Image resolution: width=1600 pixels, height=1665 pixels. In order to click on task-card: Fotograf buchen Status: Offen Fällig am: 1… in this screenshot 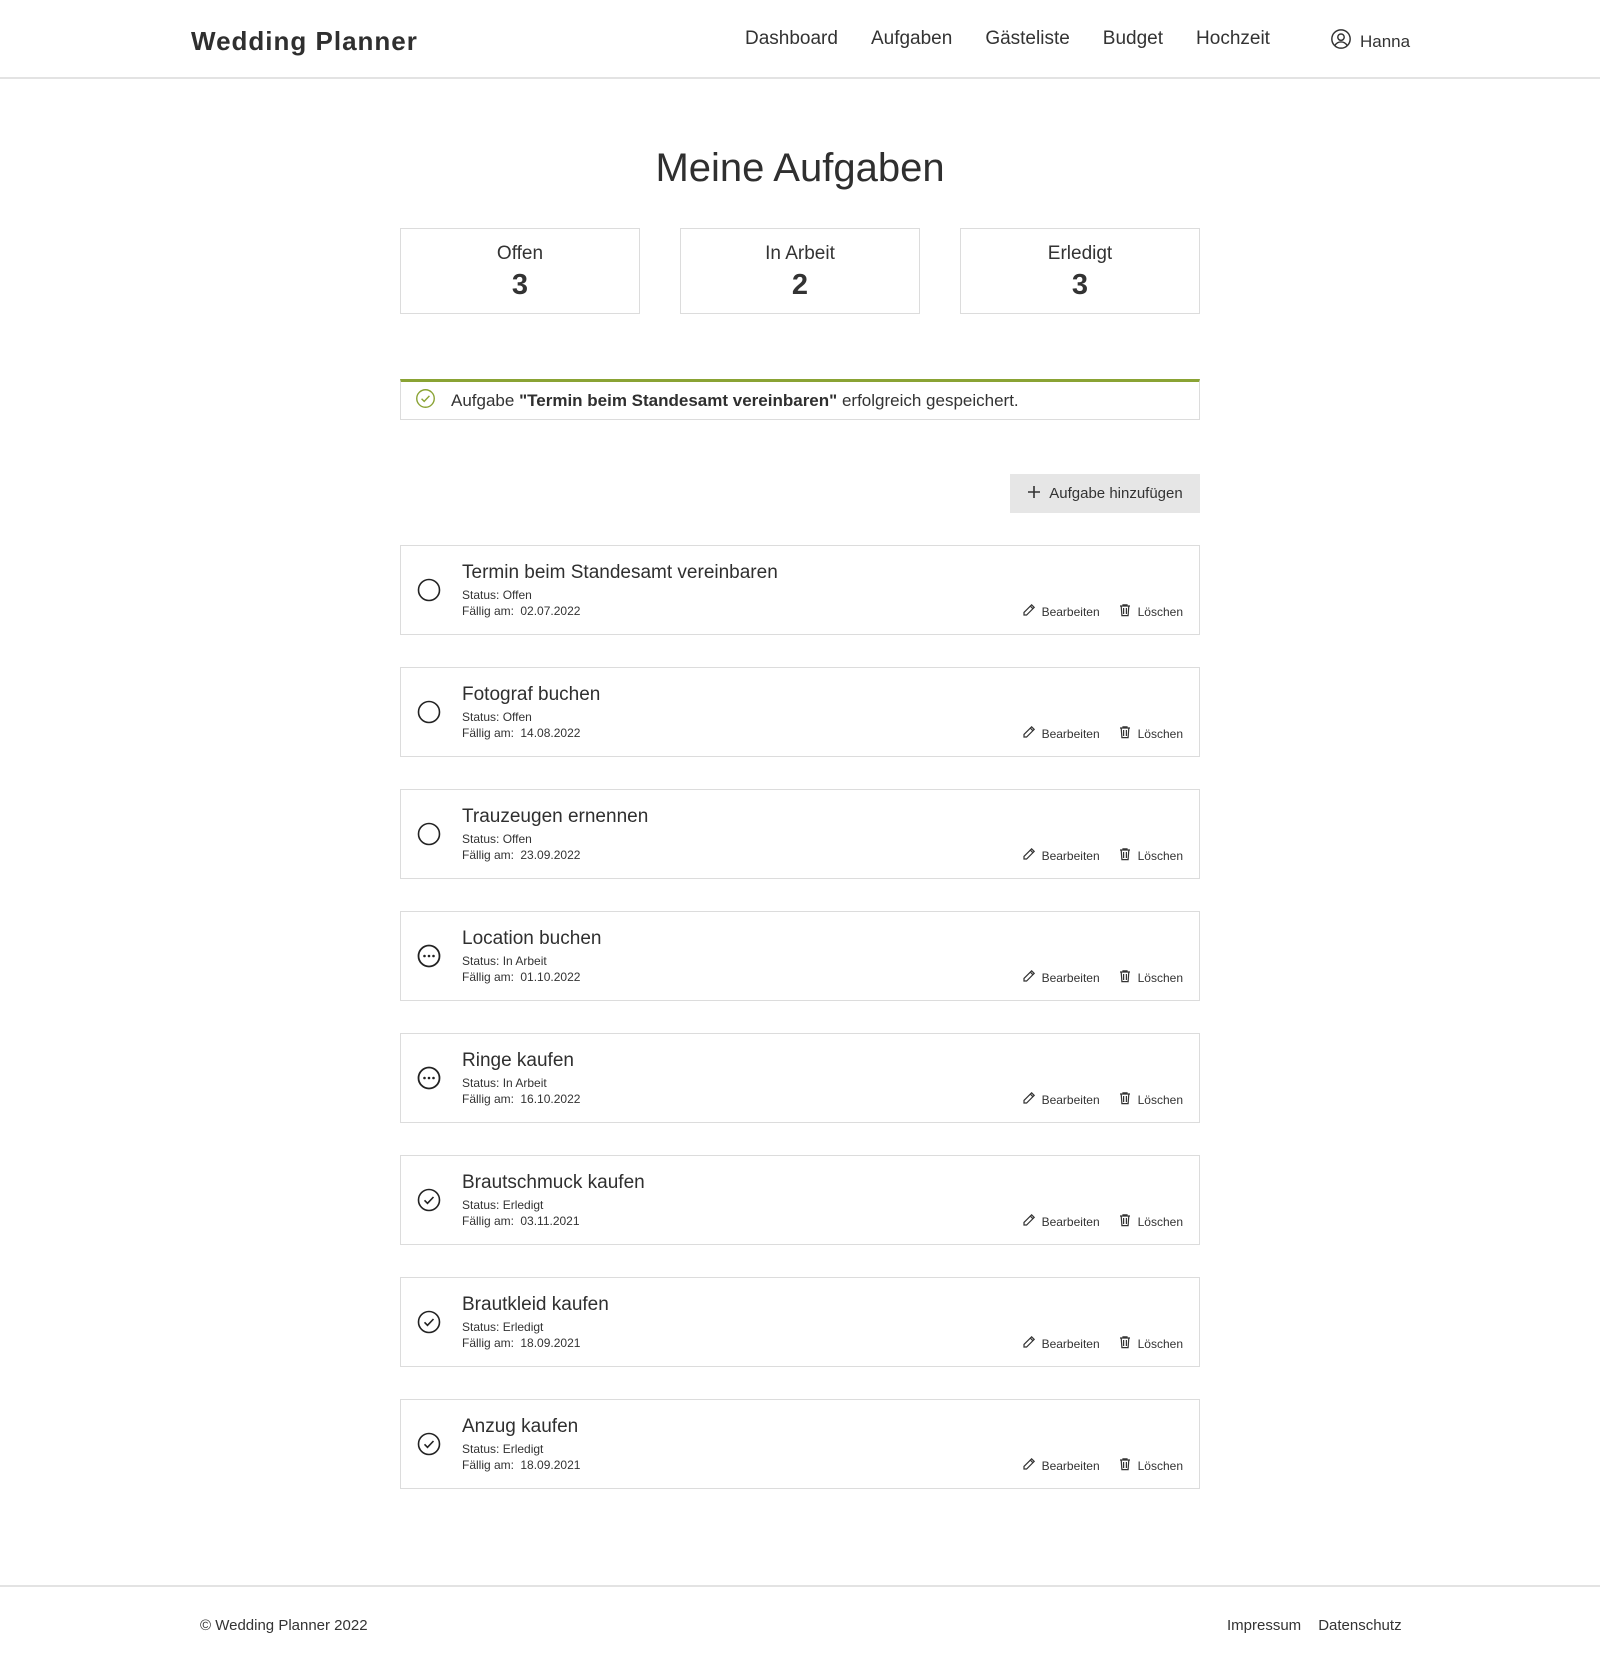, I will do `click(800, 712)`.